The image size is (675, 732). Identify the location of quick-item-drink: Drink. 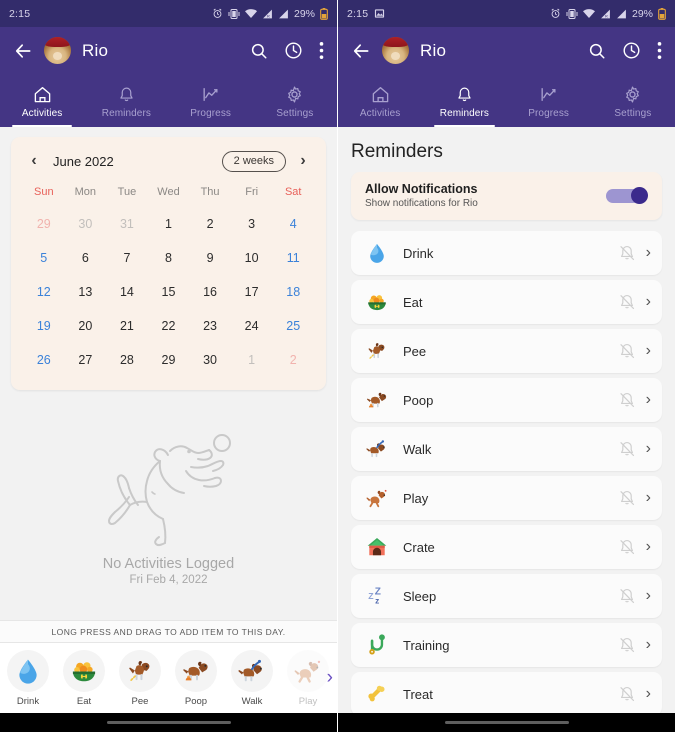
(28, 678).